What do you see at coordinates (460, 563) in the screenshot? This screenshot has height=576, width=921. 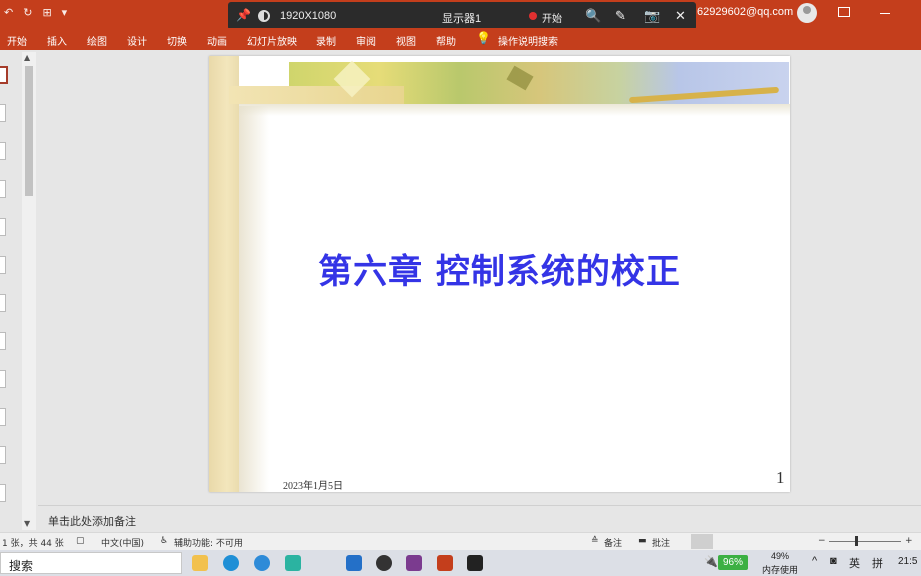 I see `taskbar: 搜索 🔌 96% 49% 内存使用 ^ ◙ 英 拼 21:5` at bounding box center [460, 563].